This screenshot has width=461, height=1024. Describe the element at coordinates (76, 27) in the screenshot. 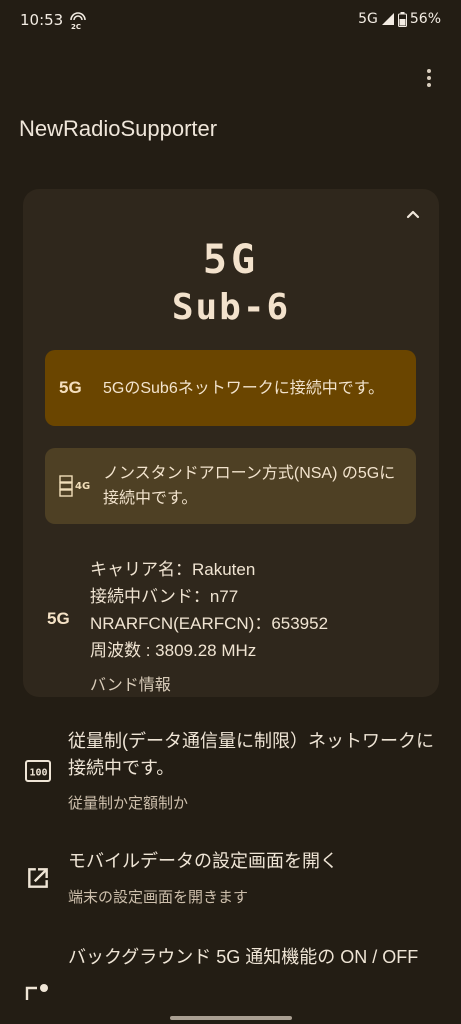

I see `svg-text: 2C` at that location.